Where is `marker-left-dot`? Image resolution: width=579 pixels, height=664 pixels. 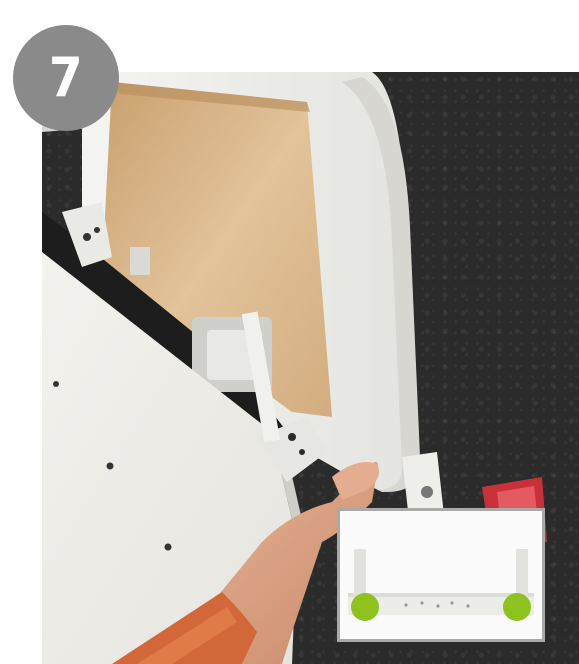
marker-left-dot is located at coordinates (365, 607).